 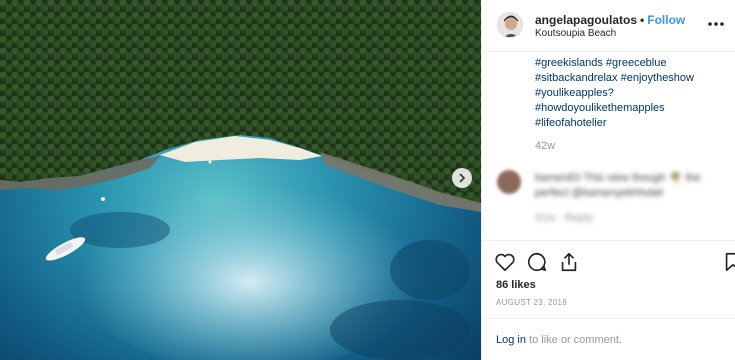 I want to click on location-link: Koutsoupia Beach, so click(x=575, y=33).